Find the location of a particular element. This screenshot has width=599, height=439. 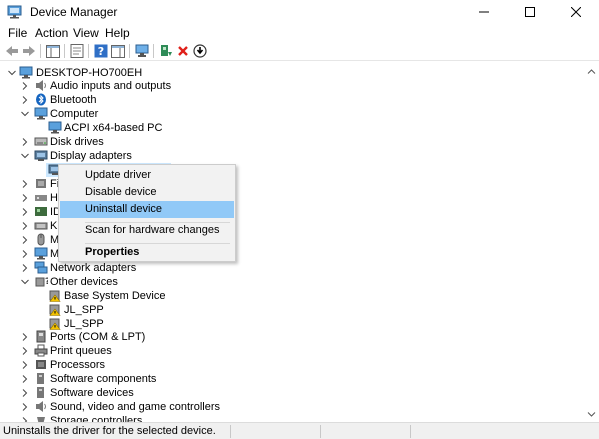

uninstall-device-toolbar-button is located at coordinates (183, 51).